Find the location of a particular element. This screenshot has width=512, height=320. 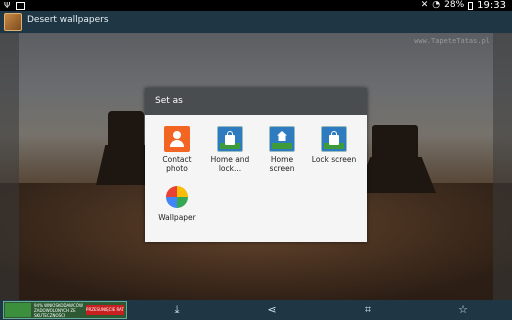

option-home-screen: Home screen is located at coordinates (282, 149).